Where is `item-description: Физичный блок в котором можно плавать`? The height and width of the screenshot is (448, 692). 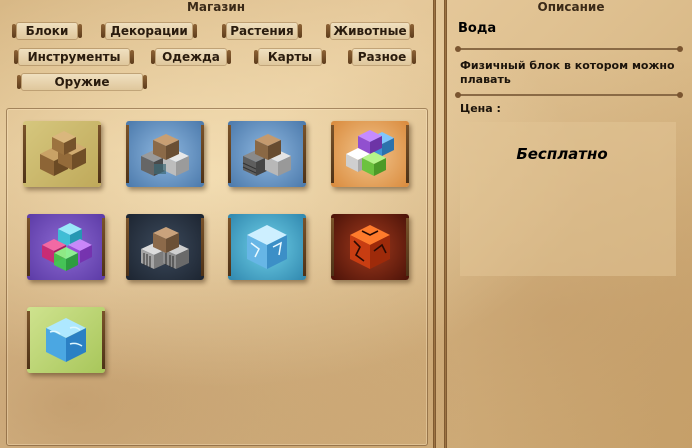
item-description: Физичный блок в котором можно плавать is located at coordinates (567, 72).